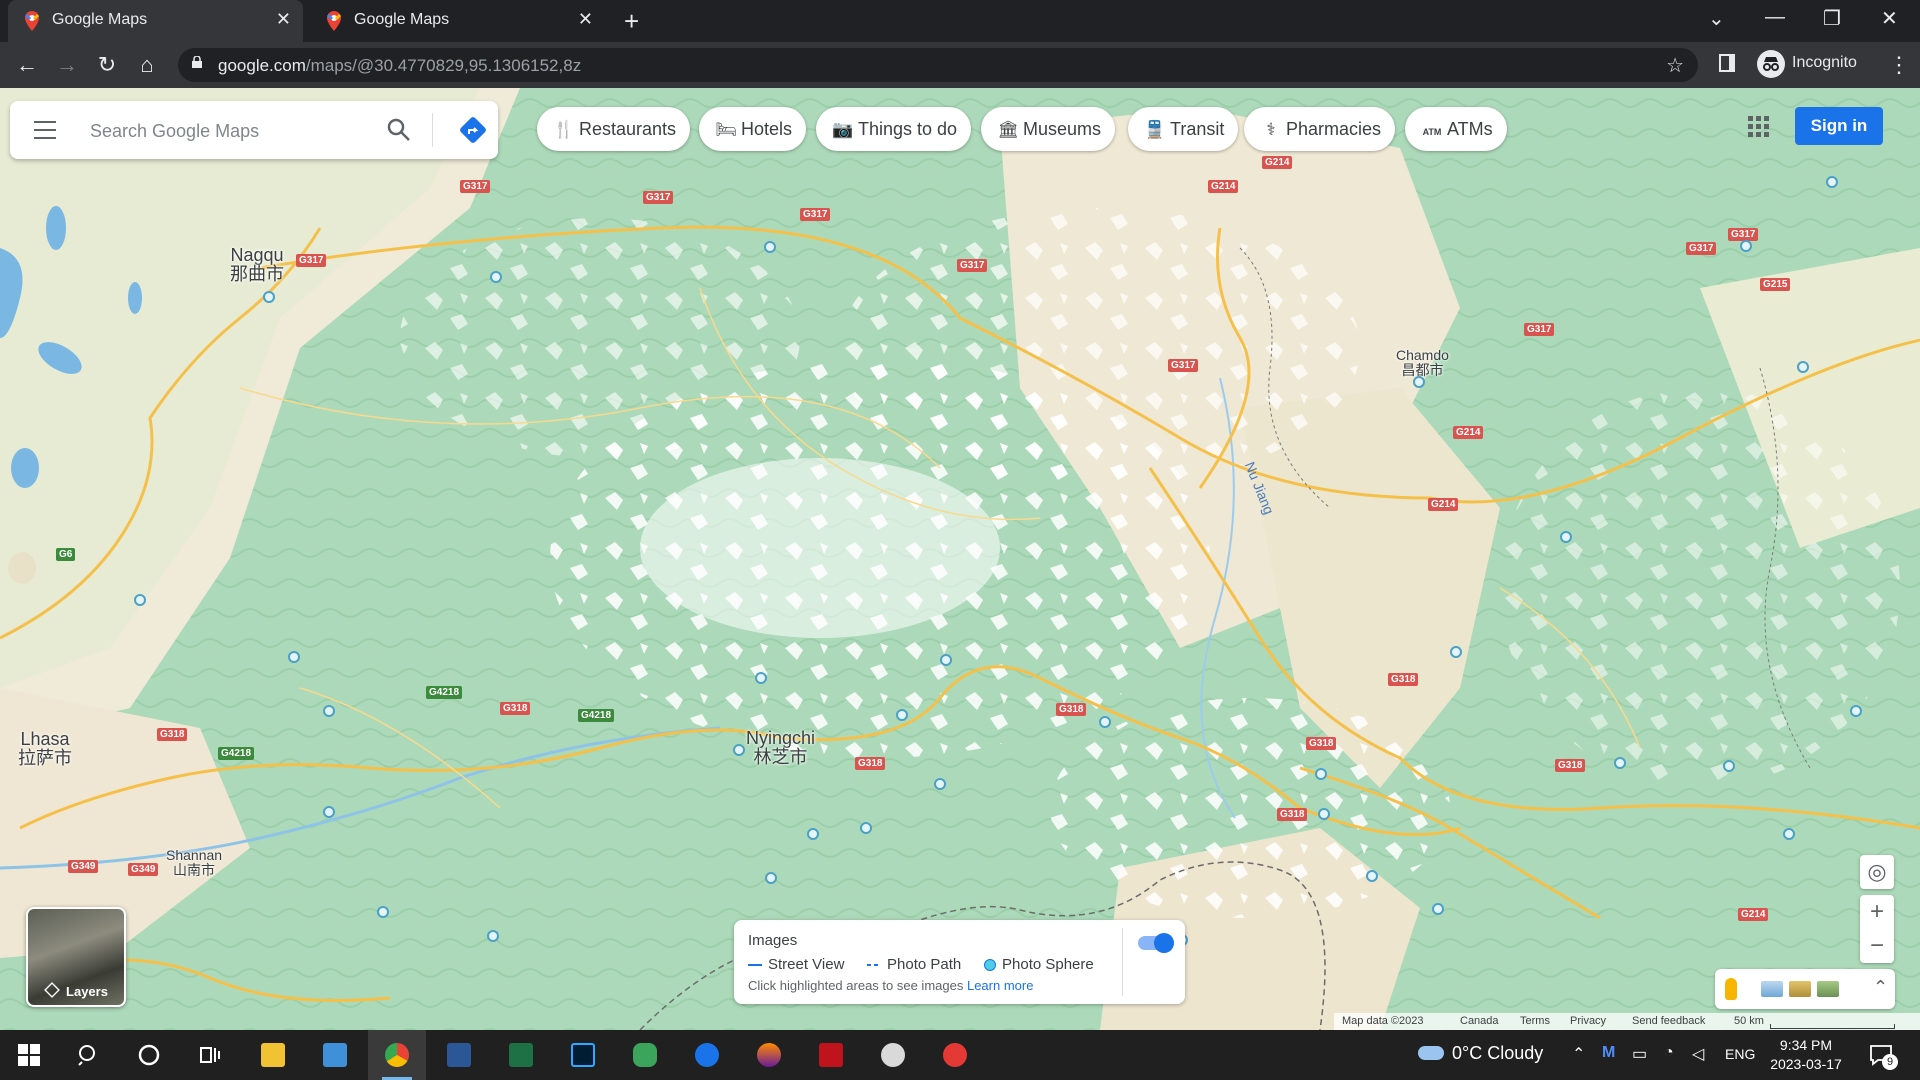 The height and width of the screenshot is (1080, 1920). I want to click on directions-icon, so click(473, 130).